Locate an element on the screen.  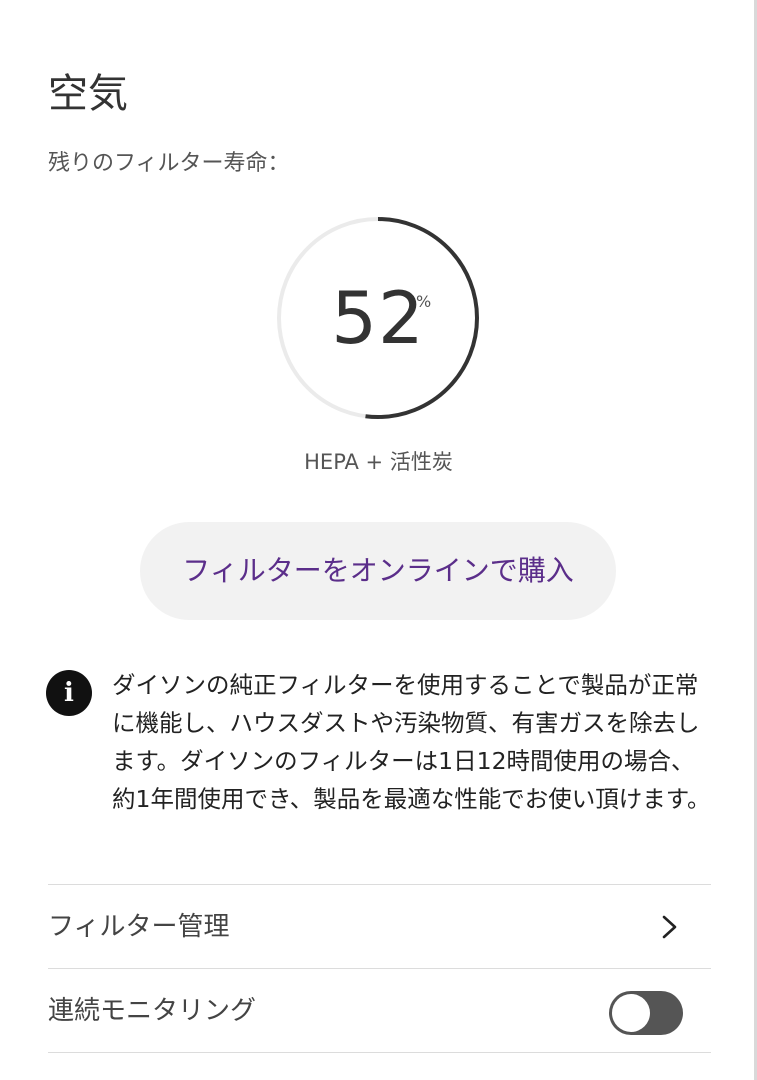
filter-management-row: フィルター管理 is located at coordinates (379, 927).